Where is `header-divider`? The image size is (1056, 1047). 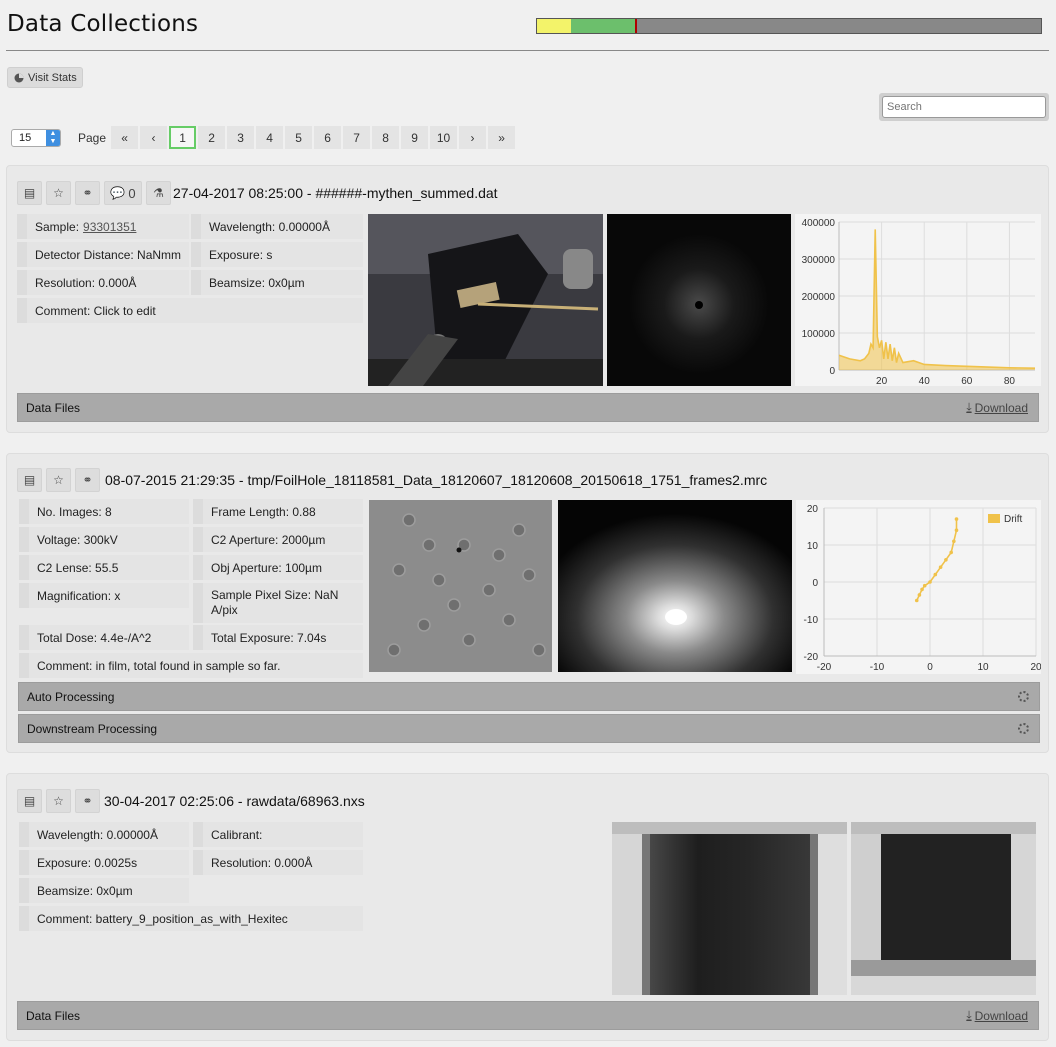
header-divider is located at coordinates (527, 50).